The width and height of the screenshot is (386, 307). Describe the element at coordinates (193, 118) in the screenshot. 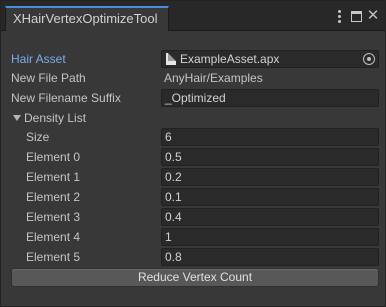

I see `density-list-foldout: Density List` at that location.